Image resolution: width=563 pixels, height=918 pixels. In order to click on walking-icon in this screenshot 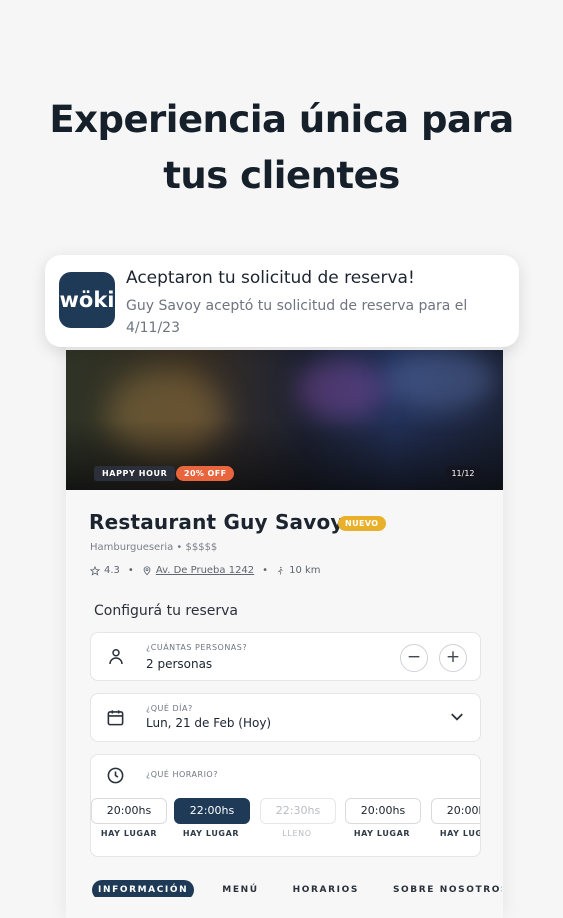, I will do `click(280, 570)`.